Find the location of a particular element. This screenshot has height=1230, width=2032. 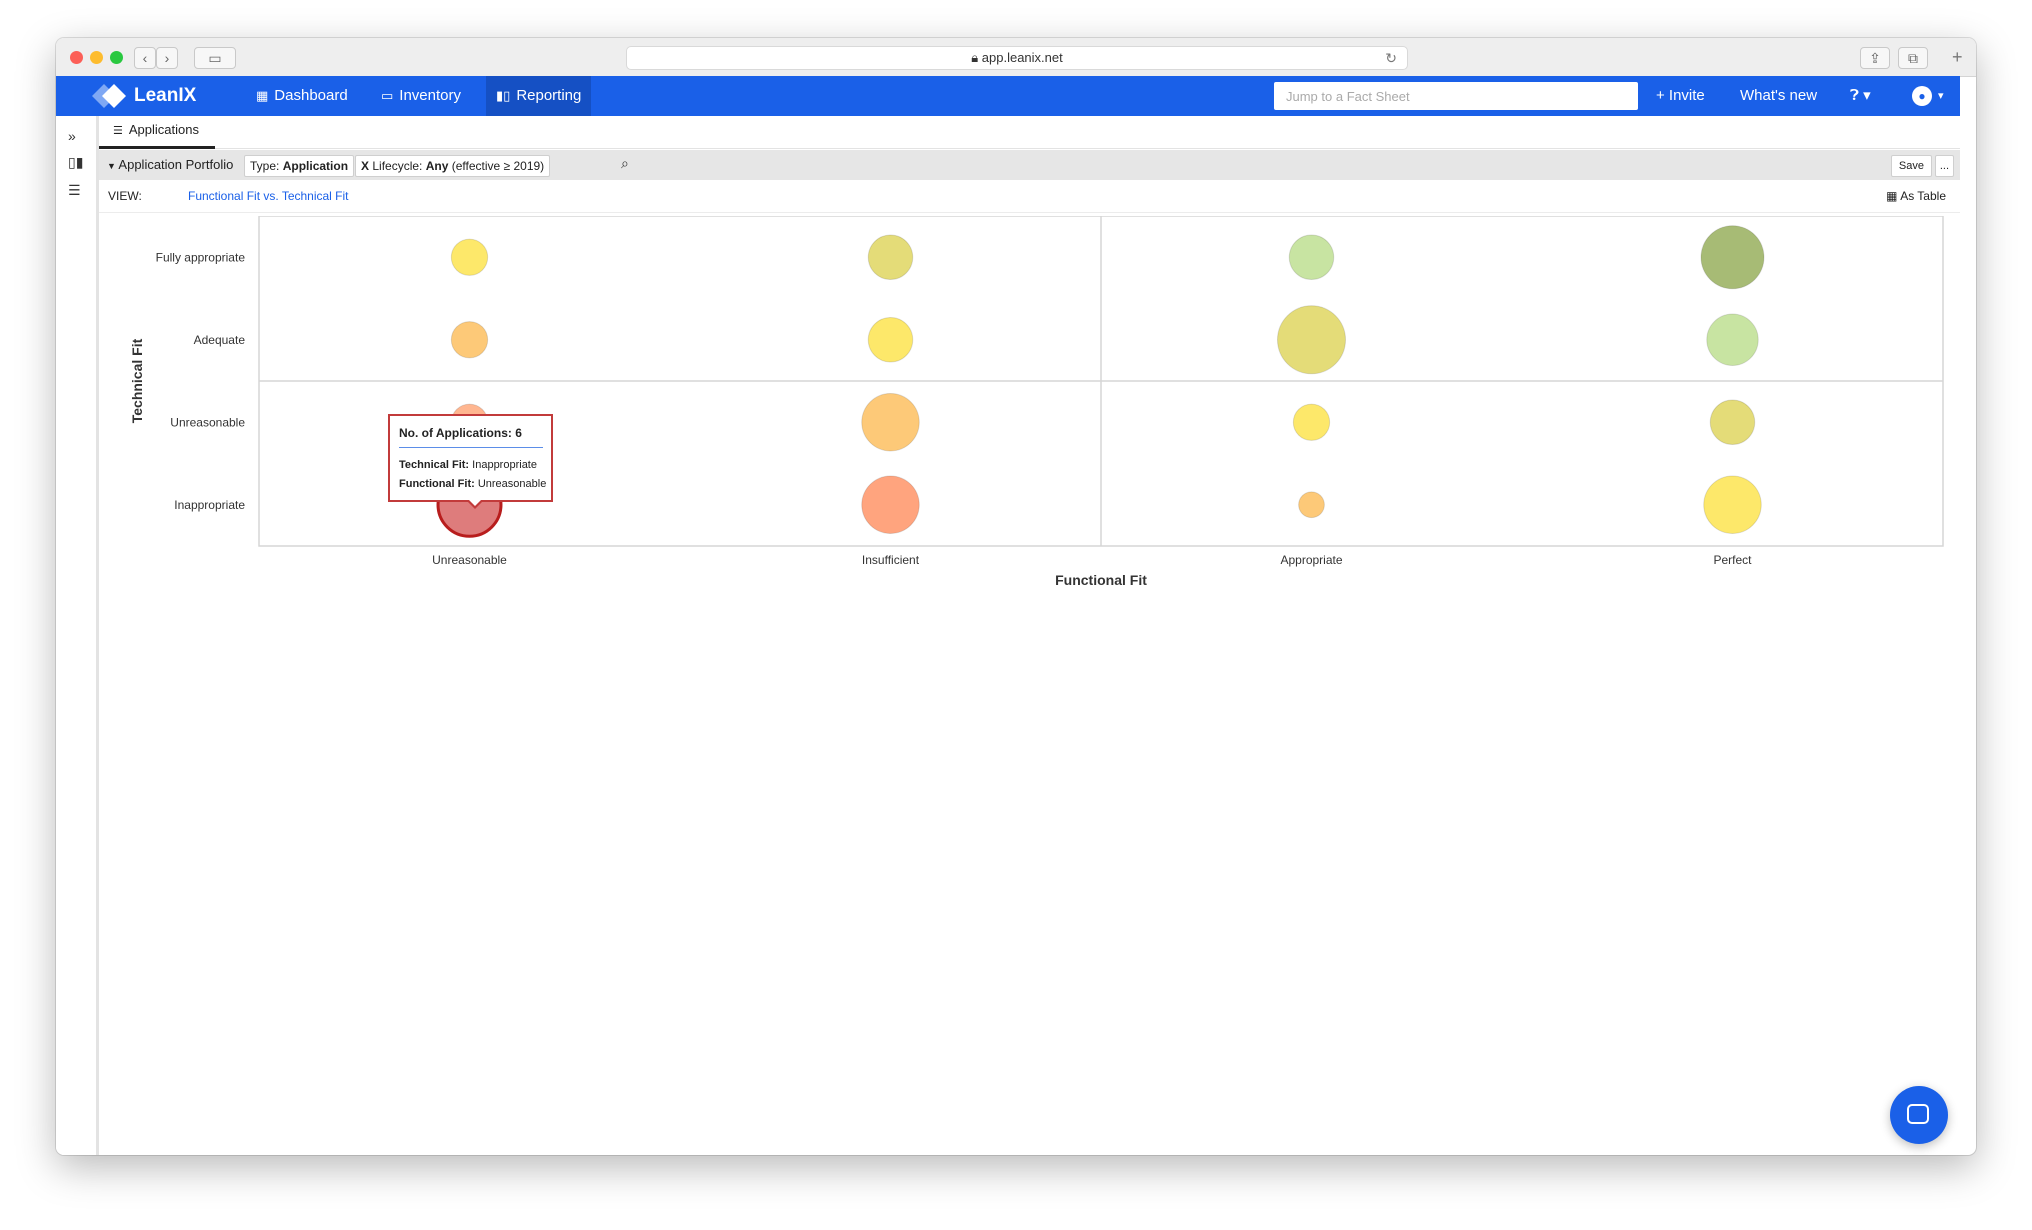

lock-icon: 🔒︎ is located at coordinates (976, 57).